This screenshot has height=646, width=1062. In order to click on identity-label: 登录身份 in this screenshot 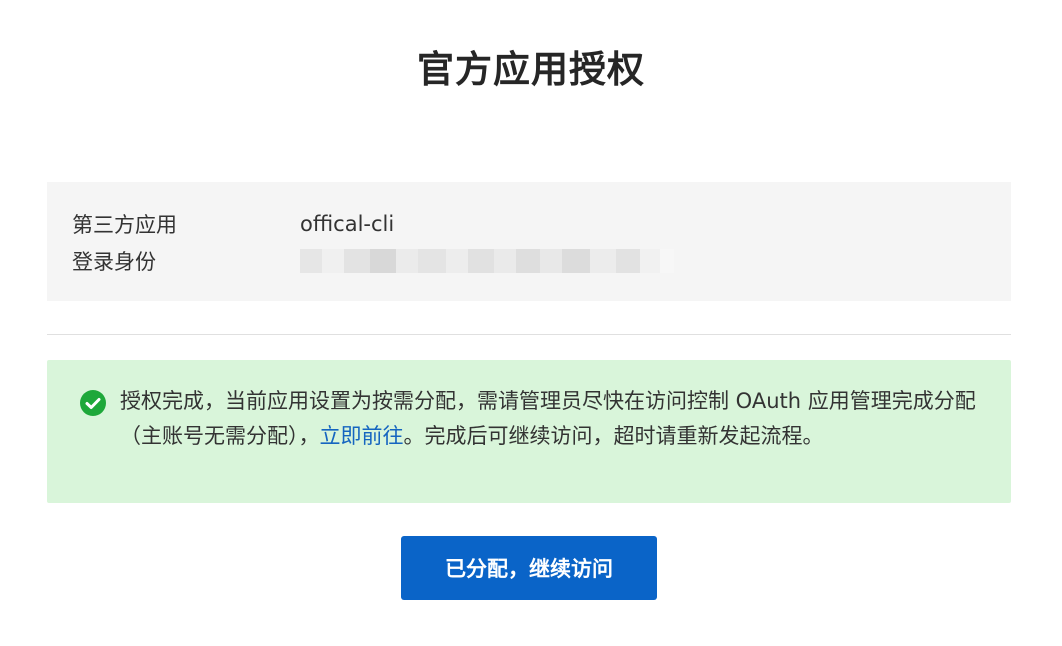, I will do `click(114, 262)`.